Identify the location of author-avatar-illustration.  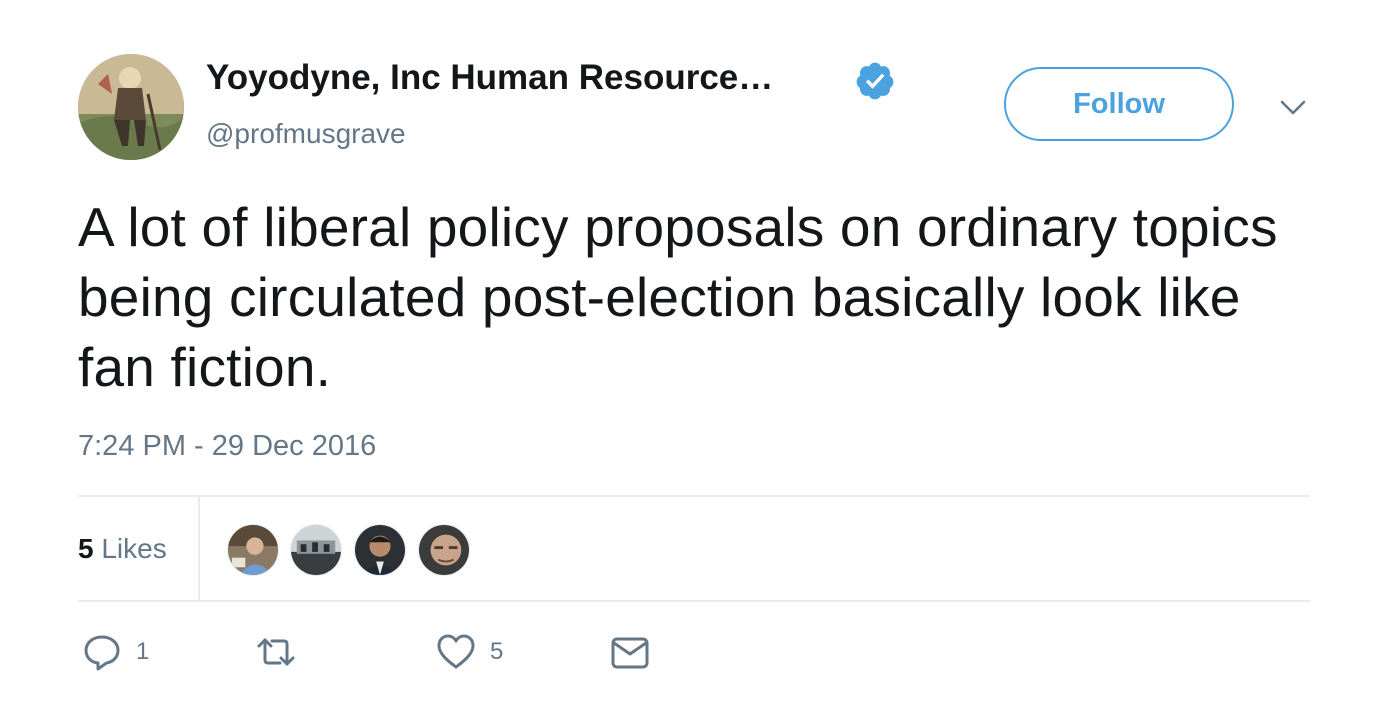
(131, 107).